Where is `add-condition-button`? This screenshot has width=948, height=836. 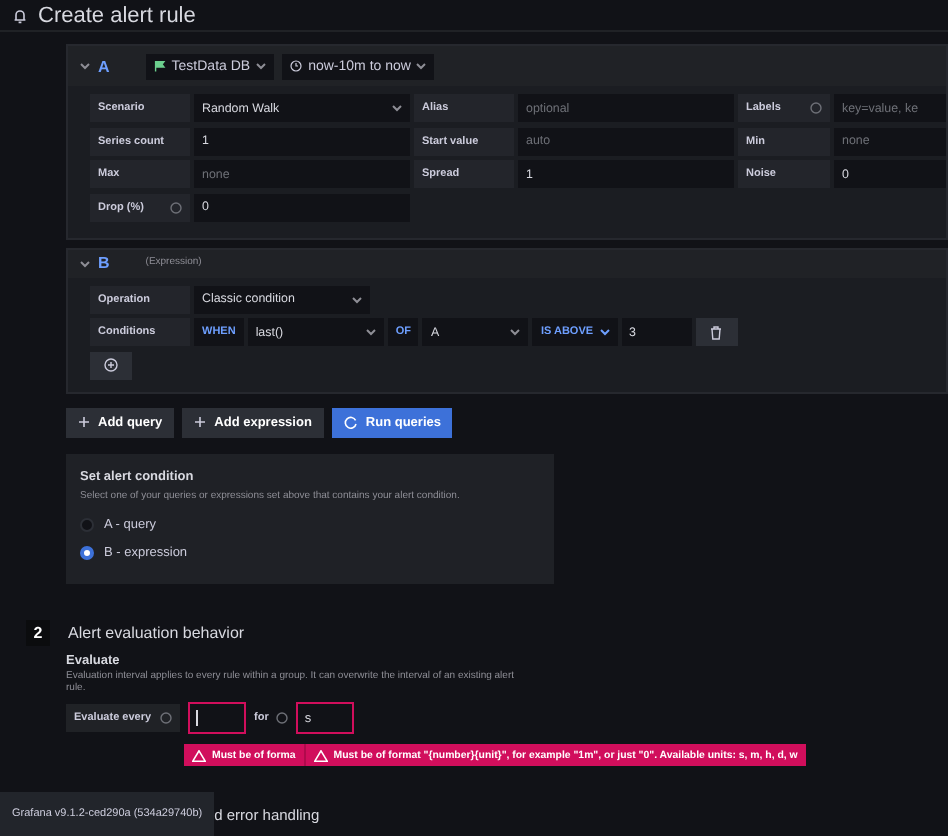 add-condition-button is located at coordinates (111, 365).